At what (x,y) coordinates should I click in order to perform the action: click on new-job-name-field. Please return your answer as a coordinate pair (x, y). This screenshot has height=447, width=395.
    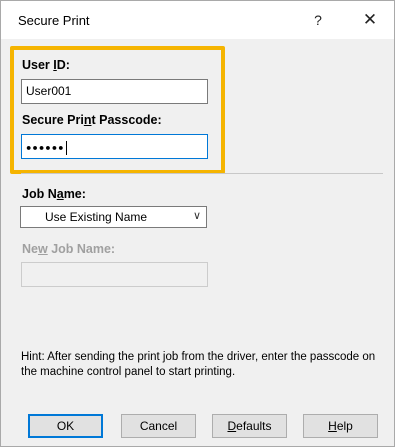
    Looking at the image, I should click on (114, 274).